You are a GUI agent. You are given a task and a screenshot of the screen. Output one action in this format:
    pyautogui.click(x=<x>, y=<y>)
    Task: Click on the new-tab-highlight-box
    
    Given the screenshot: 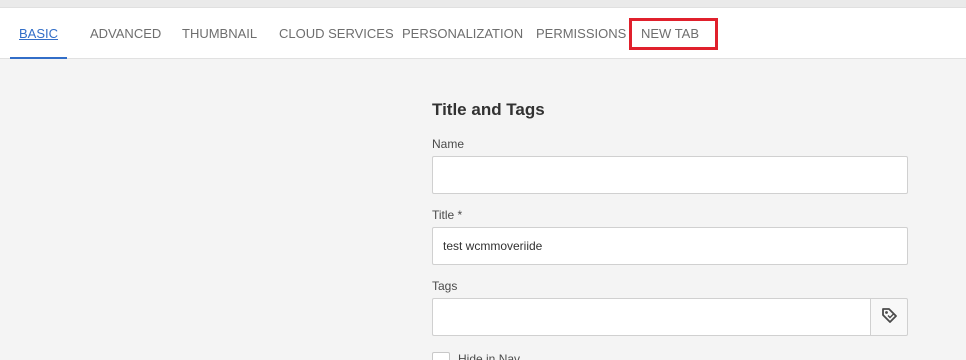 What is the action you would take?
    pyautogui.click(x=673, y=34)
    